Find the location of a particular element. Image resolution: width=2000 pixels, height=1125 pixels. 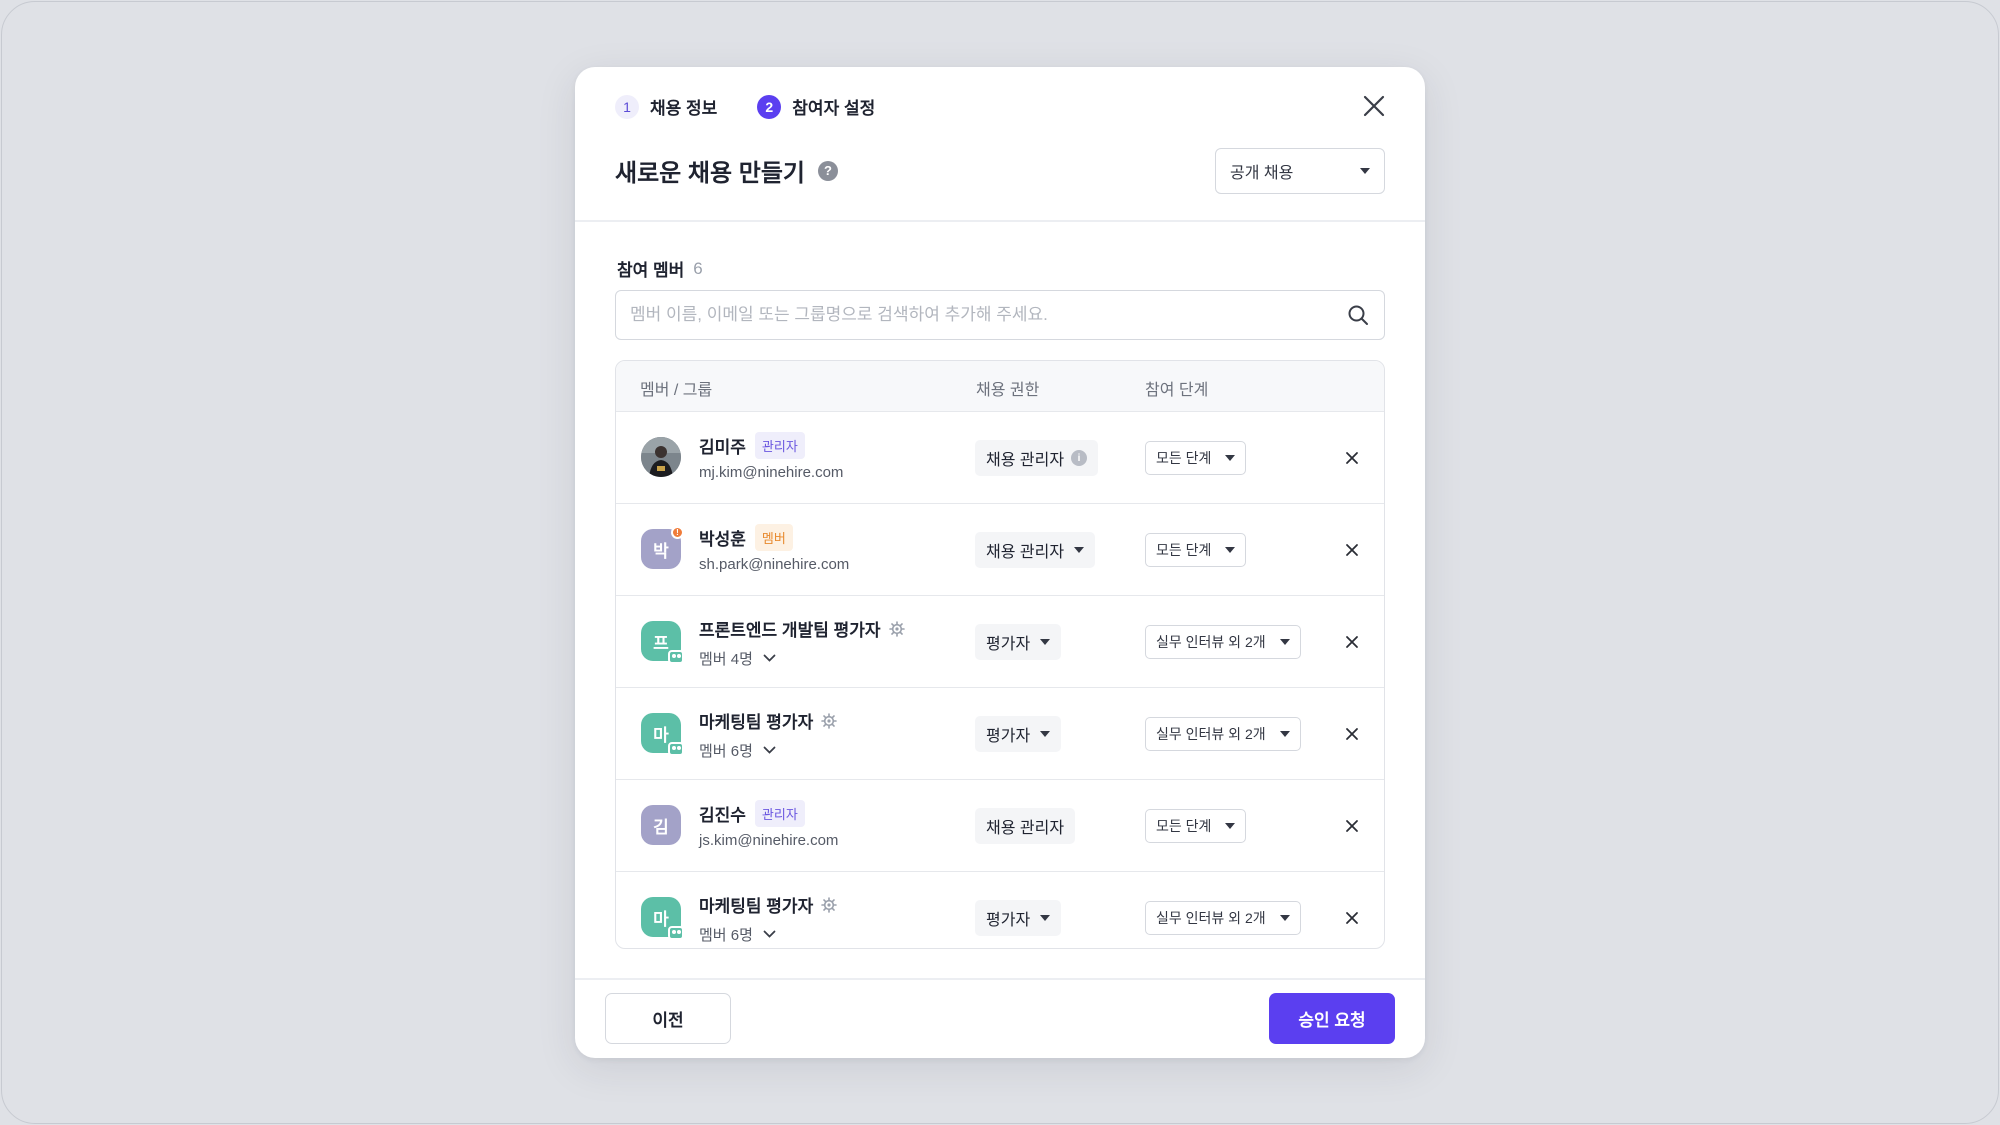

members-title: 참여 멤버 is located at coordinates (651, 270).